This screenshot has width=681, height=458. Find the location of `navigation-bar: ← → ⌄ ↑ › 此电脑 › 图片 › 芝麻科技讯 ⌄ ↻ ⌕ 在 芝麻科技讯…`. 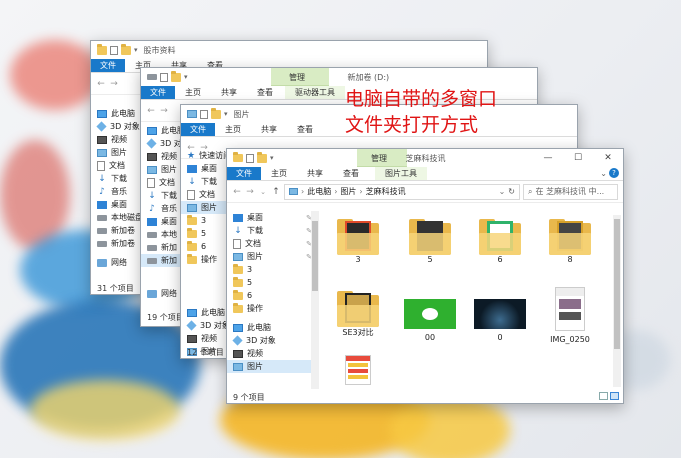

navigation-bar: ← → ⌄ ↑ › 此电脑 › 图片 › 芝麻科技讯 ⌄ ↻ ⌕ 在 芝麻科技讯… is located at coordinates (425, 192).